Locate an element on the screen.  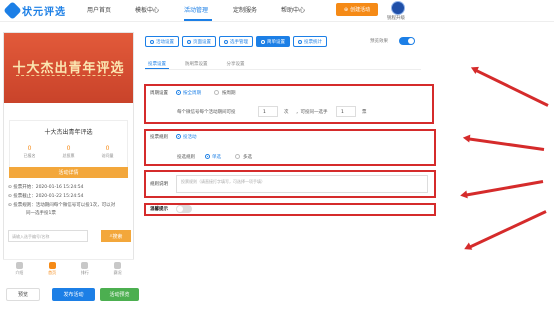
tip-label: 温馨提示 is located at coordinates (159, 209).